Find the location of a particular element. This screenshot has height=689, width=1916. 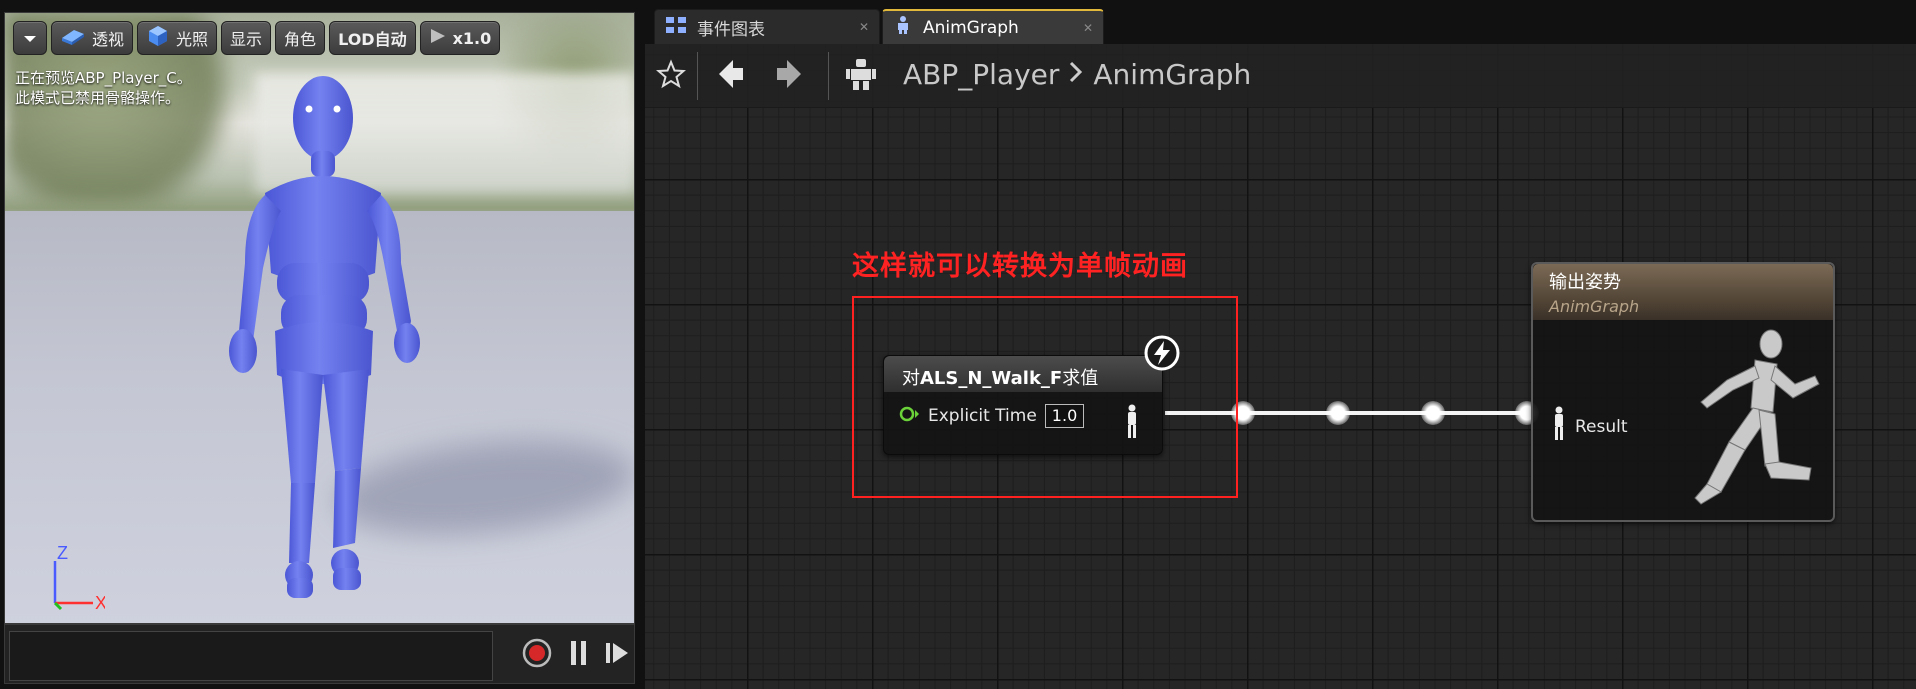

lod-label: LOD自动 is located at coordinates (372, 39).